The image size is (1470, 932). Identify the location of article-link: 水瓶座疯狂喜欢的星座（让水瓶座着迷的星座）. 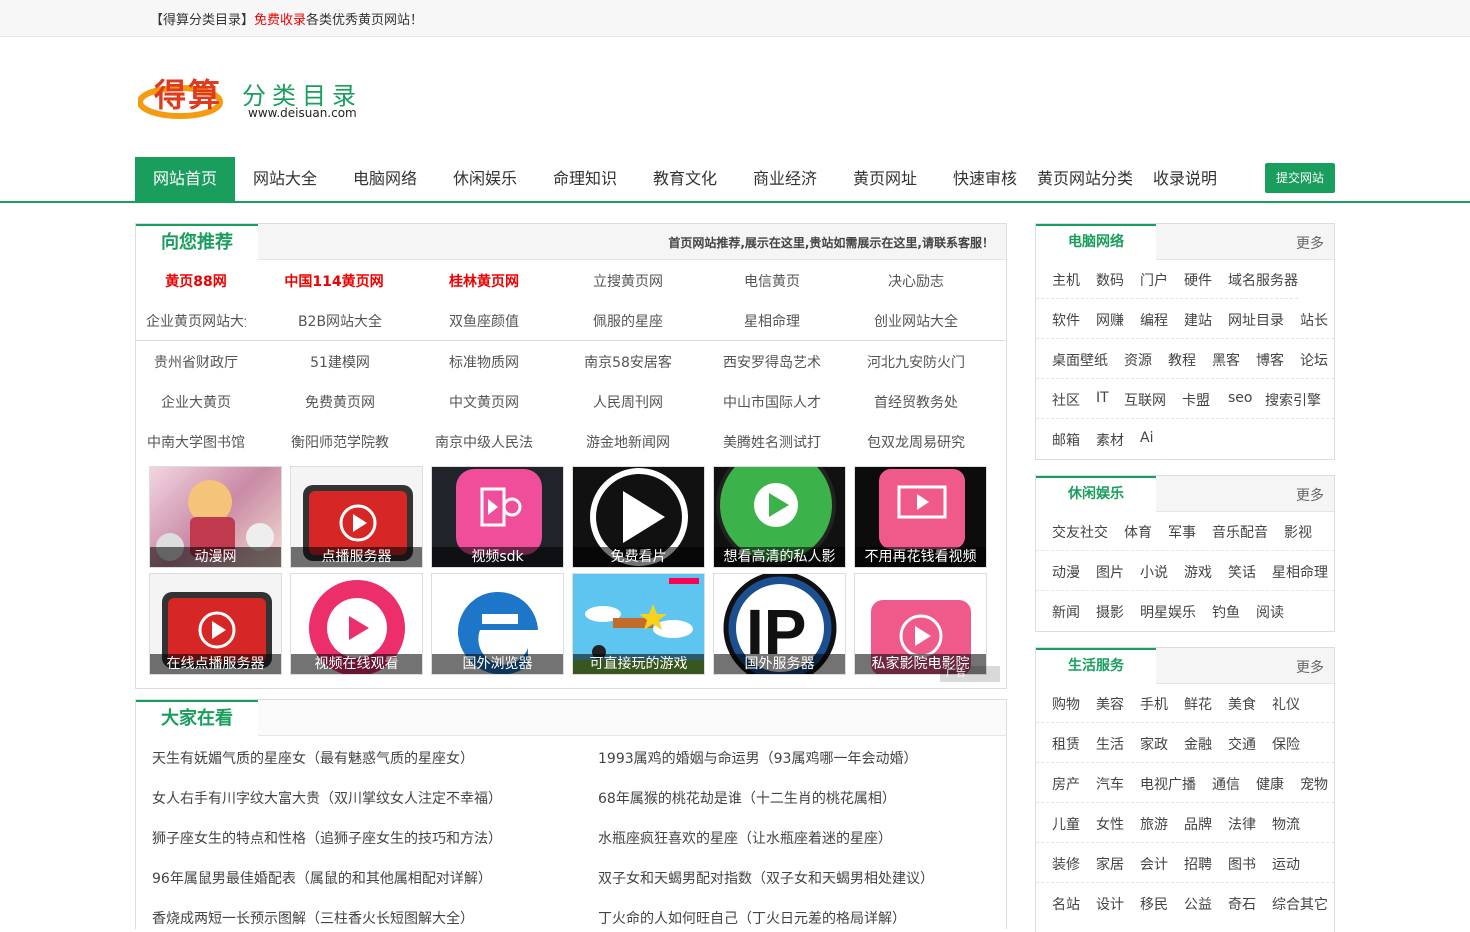
(745, 838).